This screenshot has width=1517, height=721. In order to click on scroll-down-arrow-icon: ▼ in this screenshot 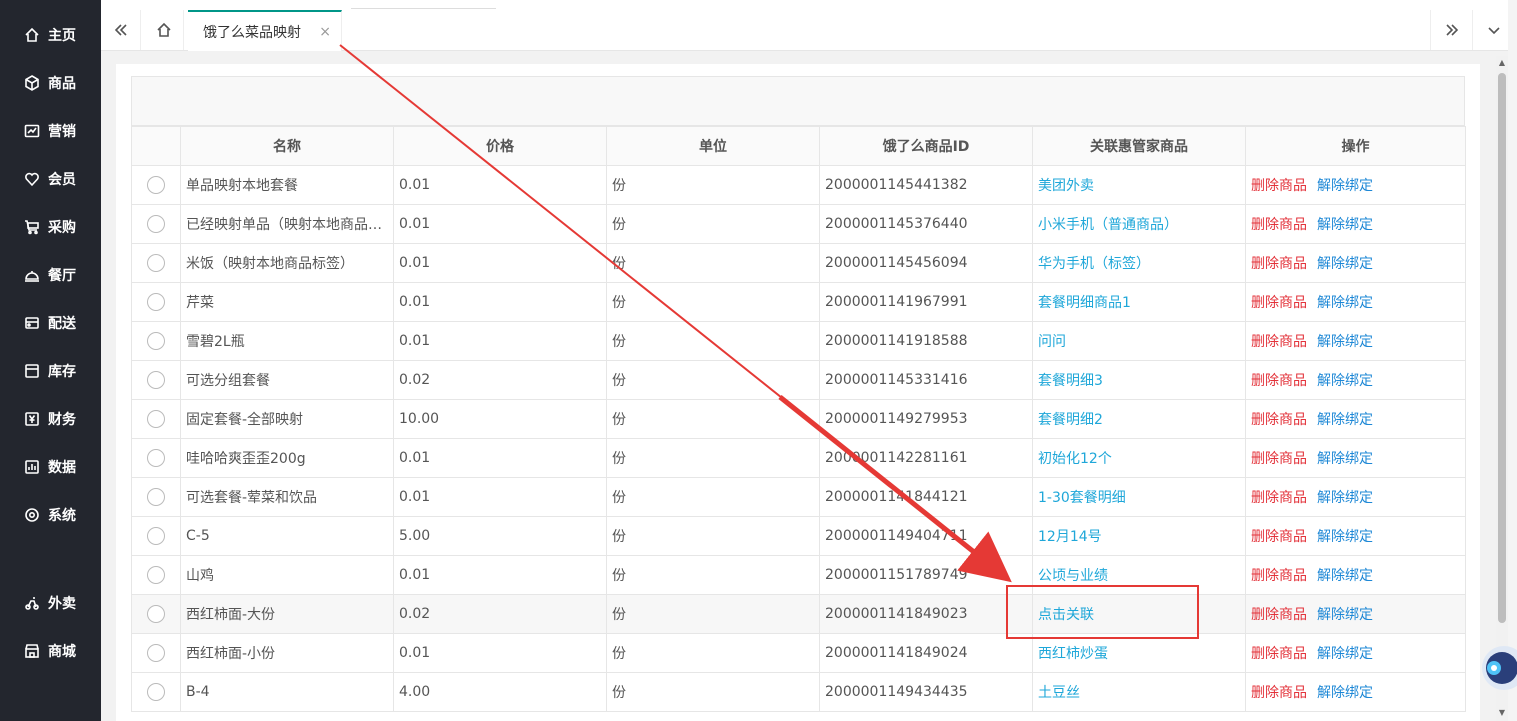, I will do `click(1502, 713)`.